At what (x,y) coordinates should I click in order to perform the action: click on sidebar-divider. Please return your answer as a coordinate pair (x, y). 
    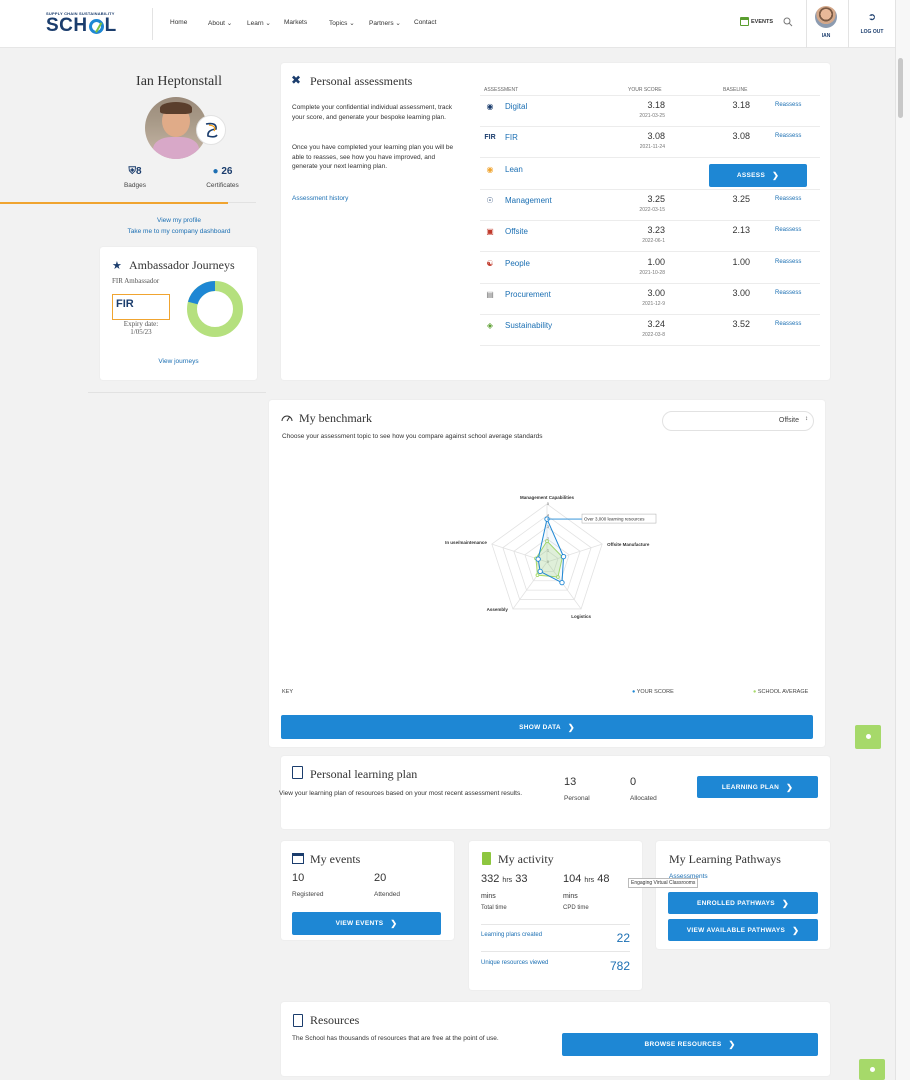
    Looking at the image, I should click on (177, 392).